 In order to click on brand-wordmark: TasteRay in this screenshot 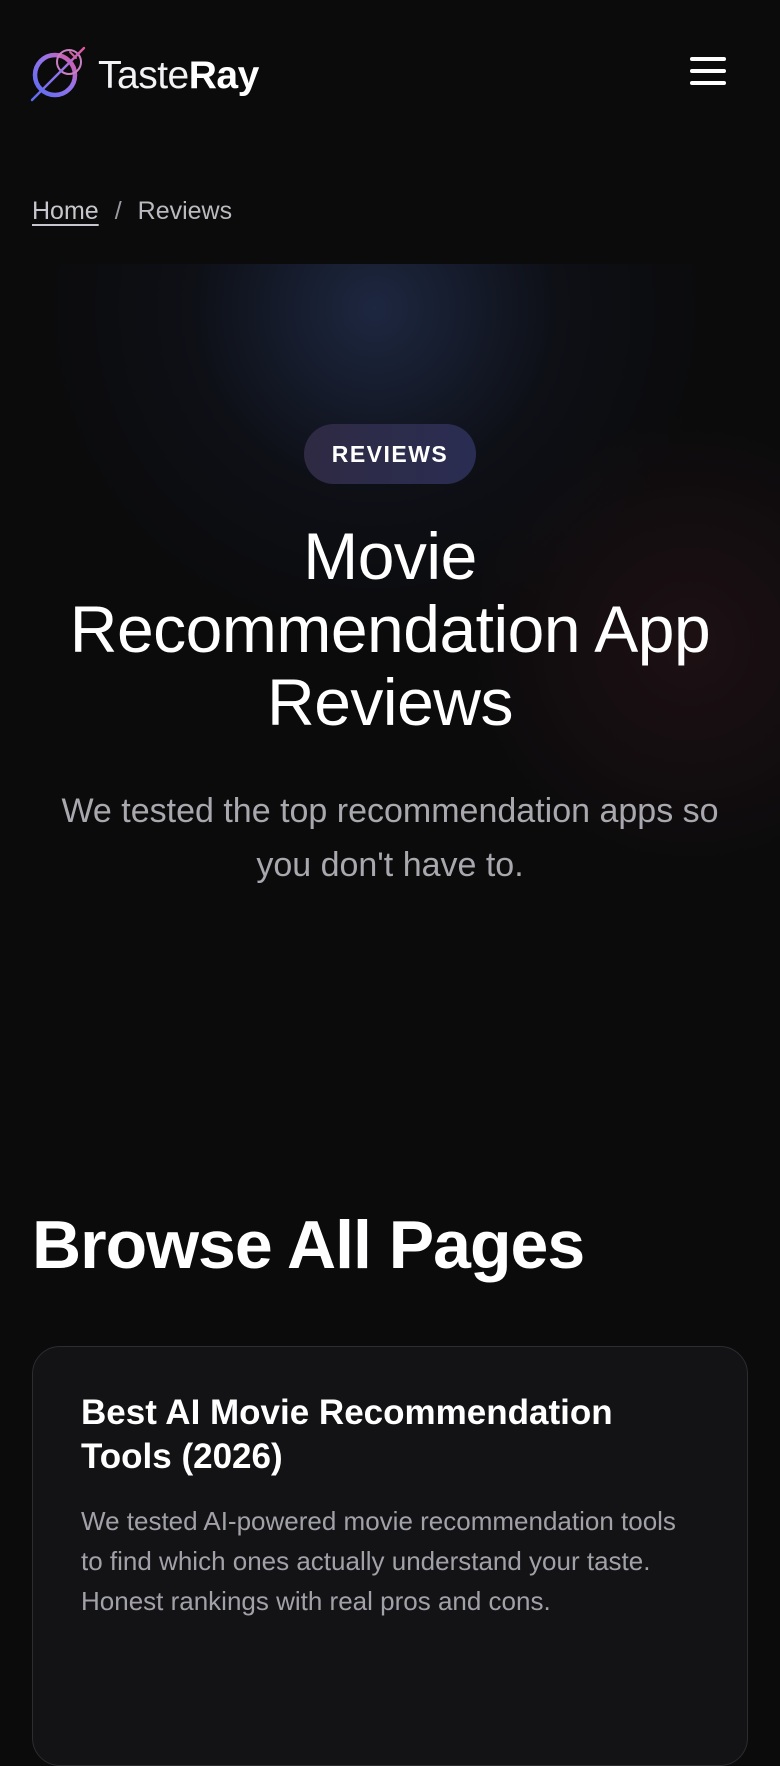, I will do `click(178, 76)`.